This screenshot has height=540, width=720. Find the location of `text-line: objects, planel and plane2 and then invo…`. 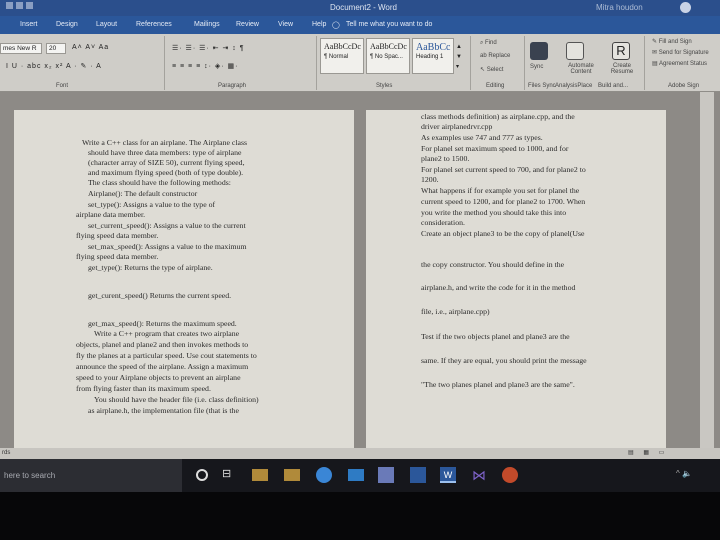

text-line: objects, planel and plane2 and then invo… is located at coordinates (162, 344).